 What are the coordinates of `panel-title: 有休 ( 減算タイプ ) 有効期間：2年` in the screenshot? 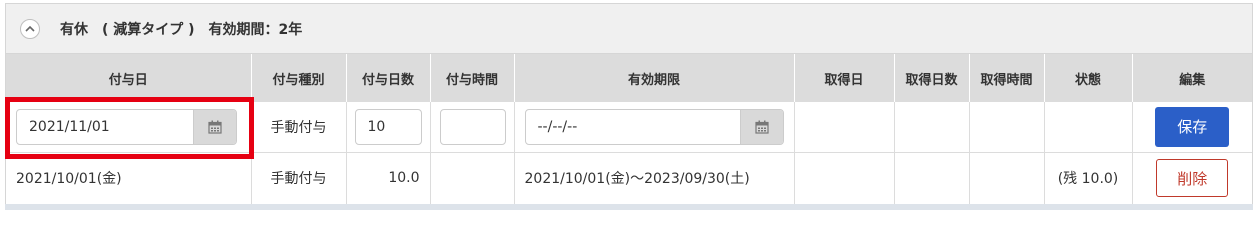 It's located at (181, 29).